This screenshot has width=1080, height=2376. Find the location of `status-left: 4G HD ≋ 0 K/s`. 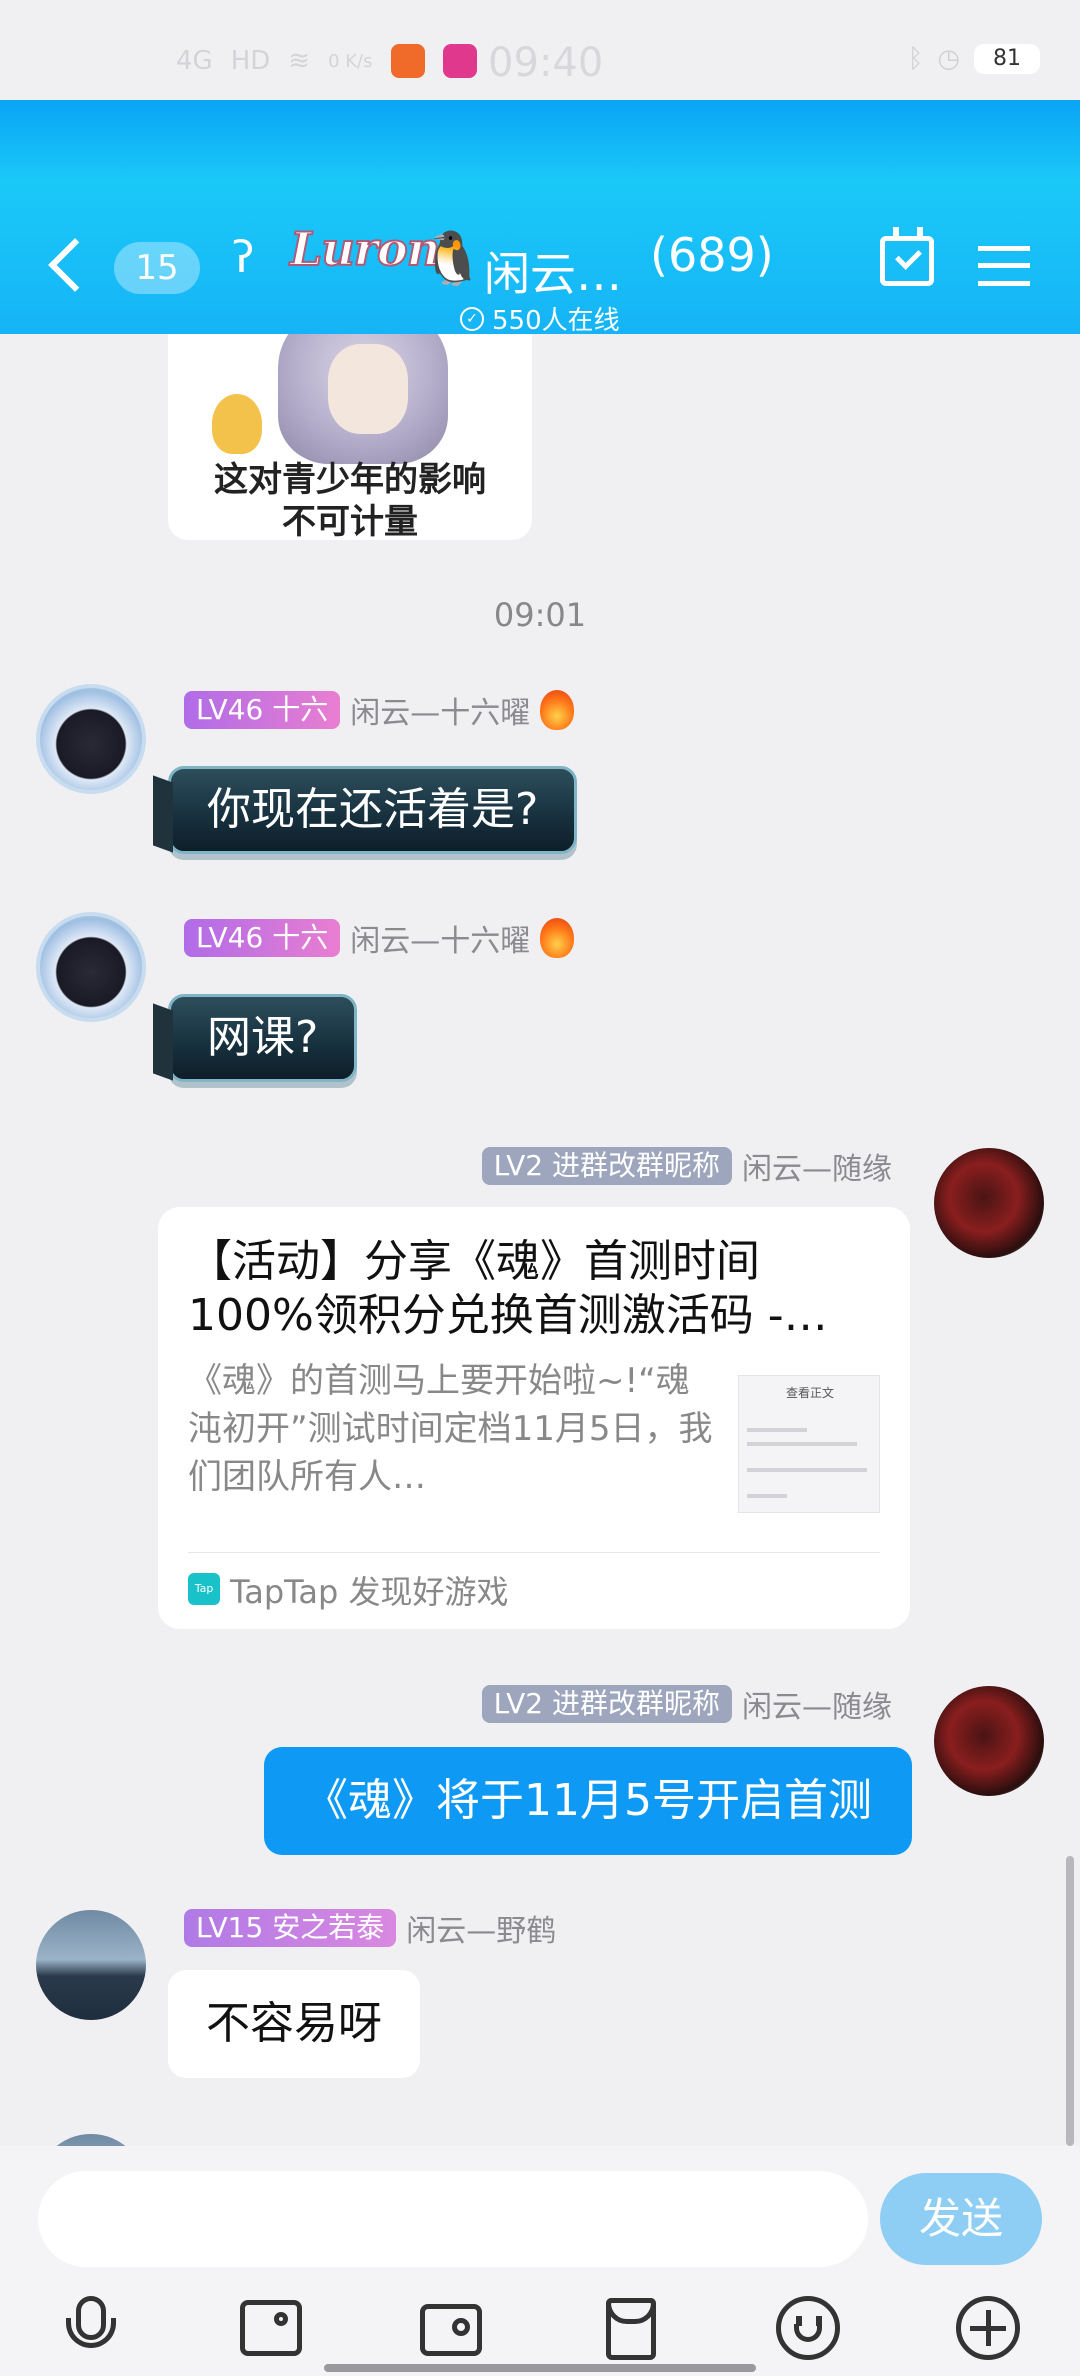

status-left: 4G HD ≋ 0 K/s is located at coordinates (326, 61).